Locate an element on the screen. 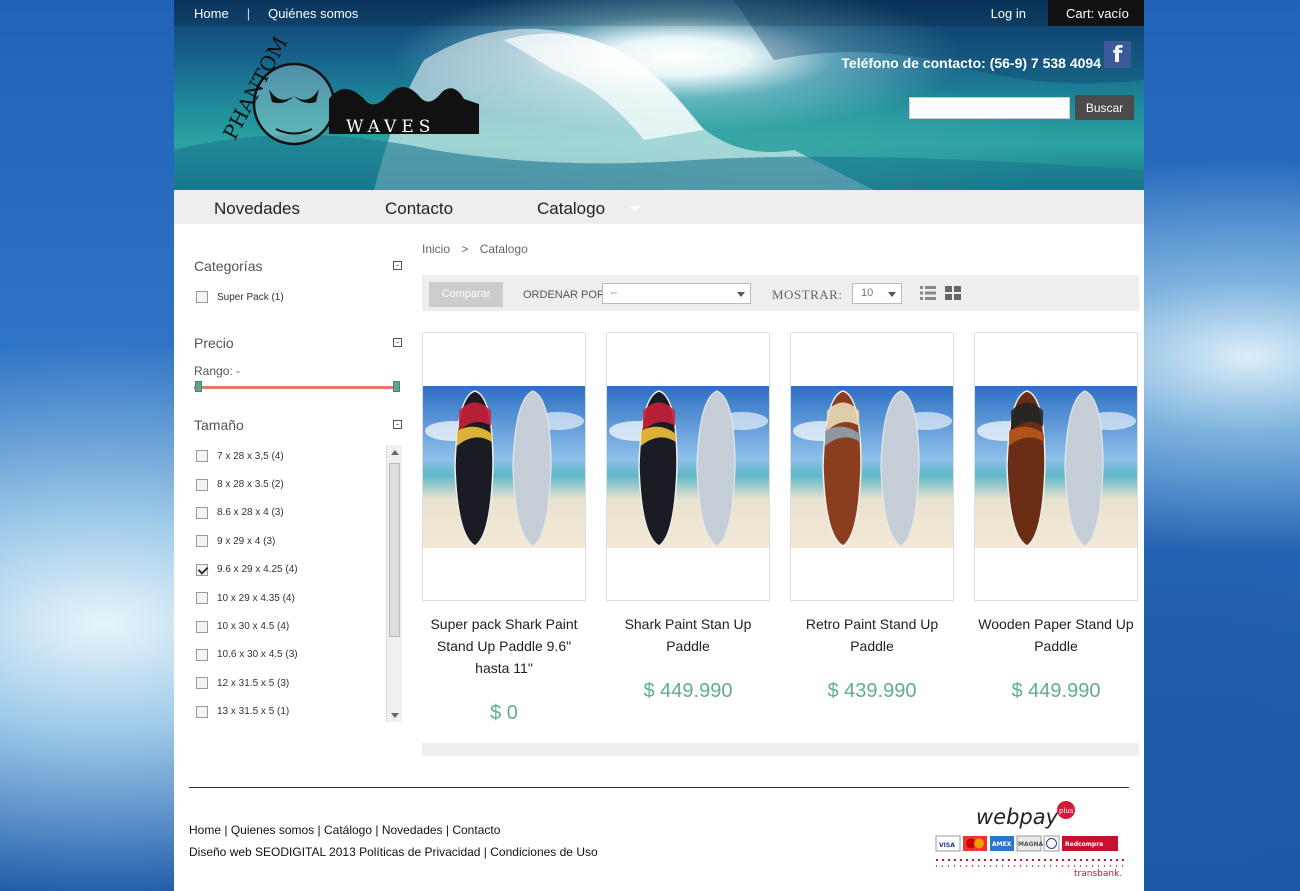 The image size is (1300, 891). top-nav: Home | Quiénes somos is located at coordinates (276, 13).